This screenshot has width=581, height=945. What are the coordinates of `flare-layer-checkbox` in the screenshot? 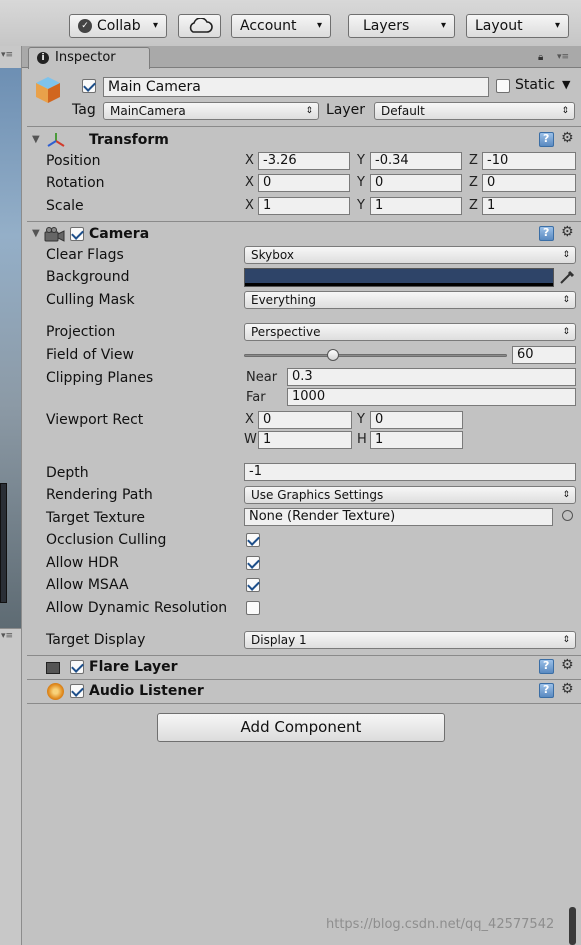 It's located at (77, 667).